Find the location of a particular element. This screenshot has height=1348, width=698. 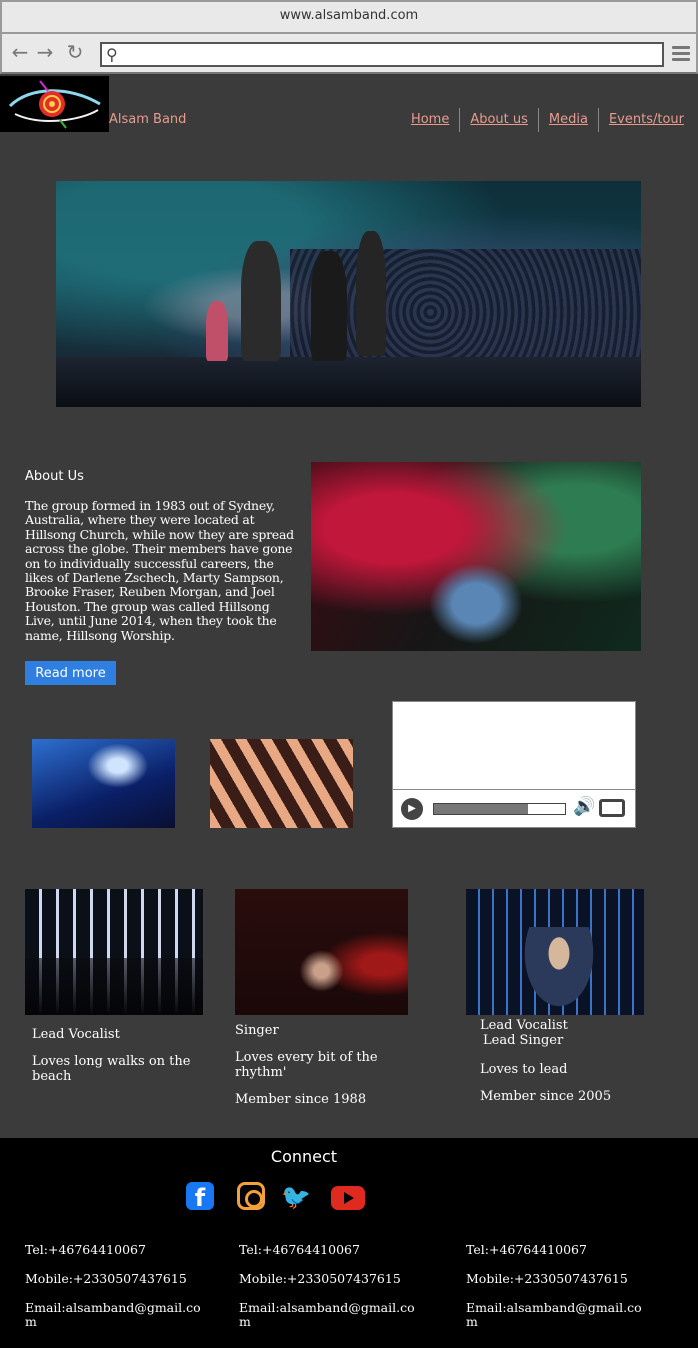

reload-icon: ↻ is located at coordinates (75, 52).